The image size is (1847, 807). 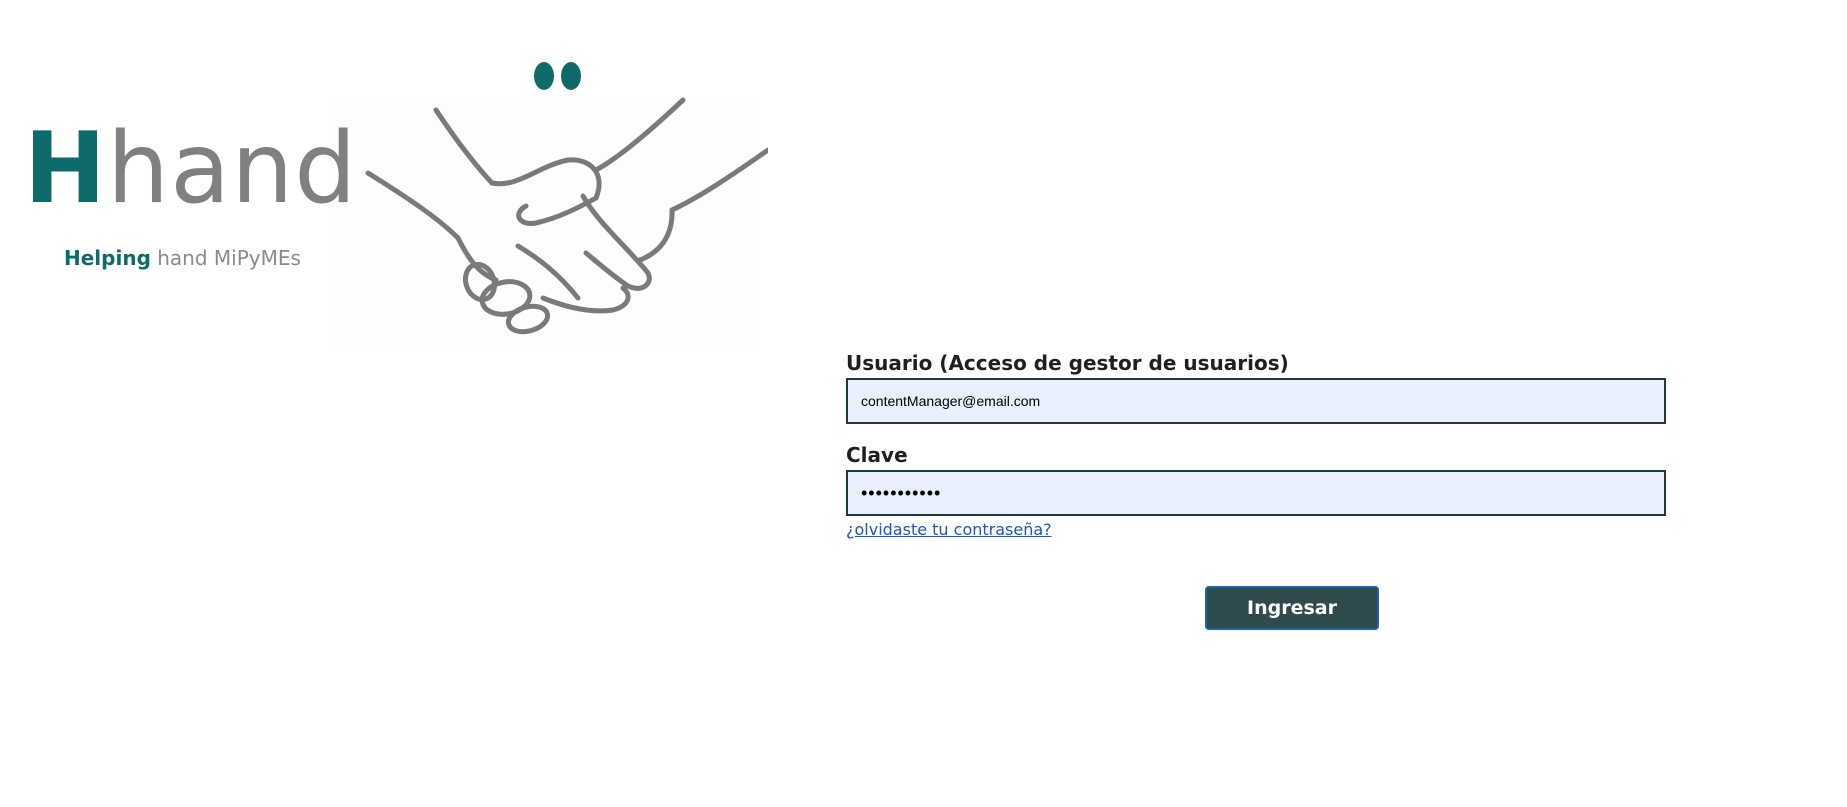 What do you see at coordinates (1256, 493) in the screenshot?
I see `password-input` at bounding box center [1256, 493].